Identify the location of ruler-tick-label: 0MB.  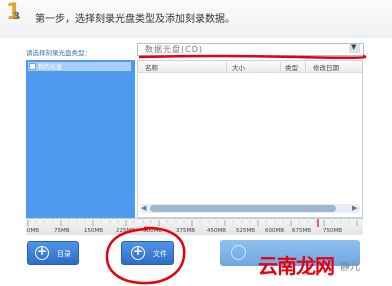
(33, 231).